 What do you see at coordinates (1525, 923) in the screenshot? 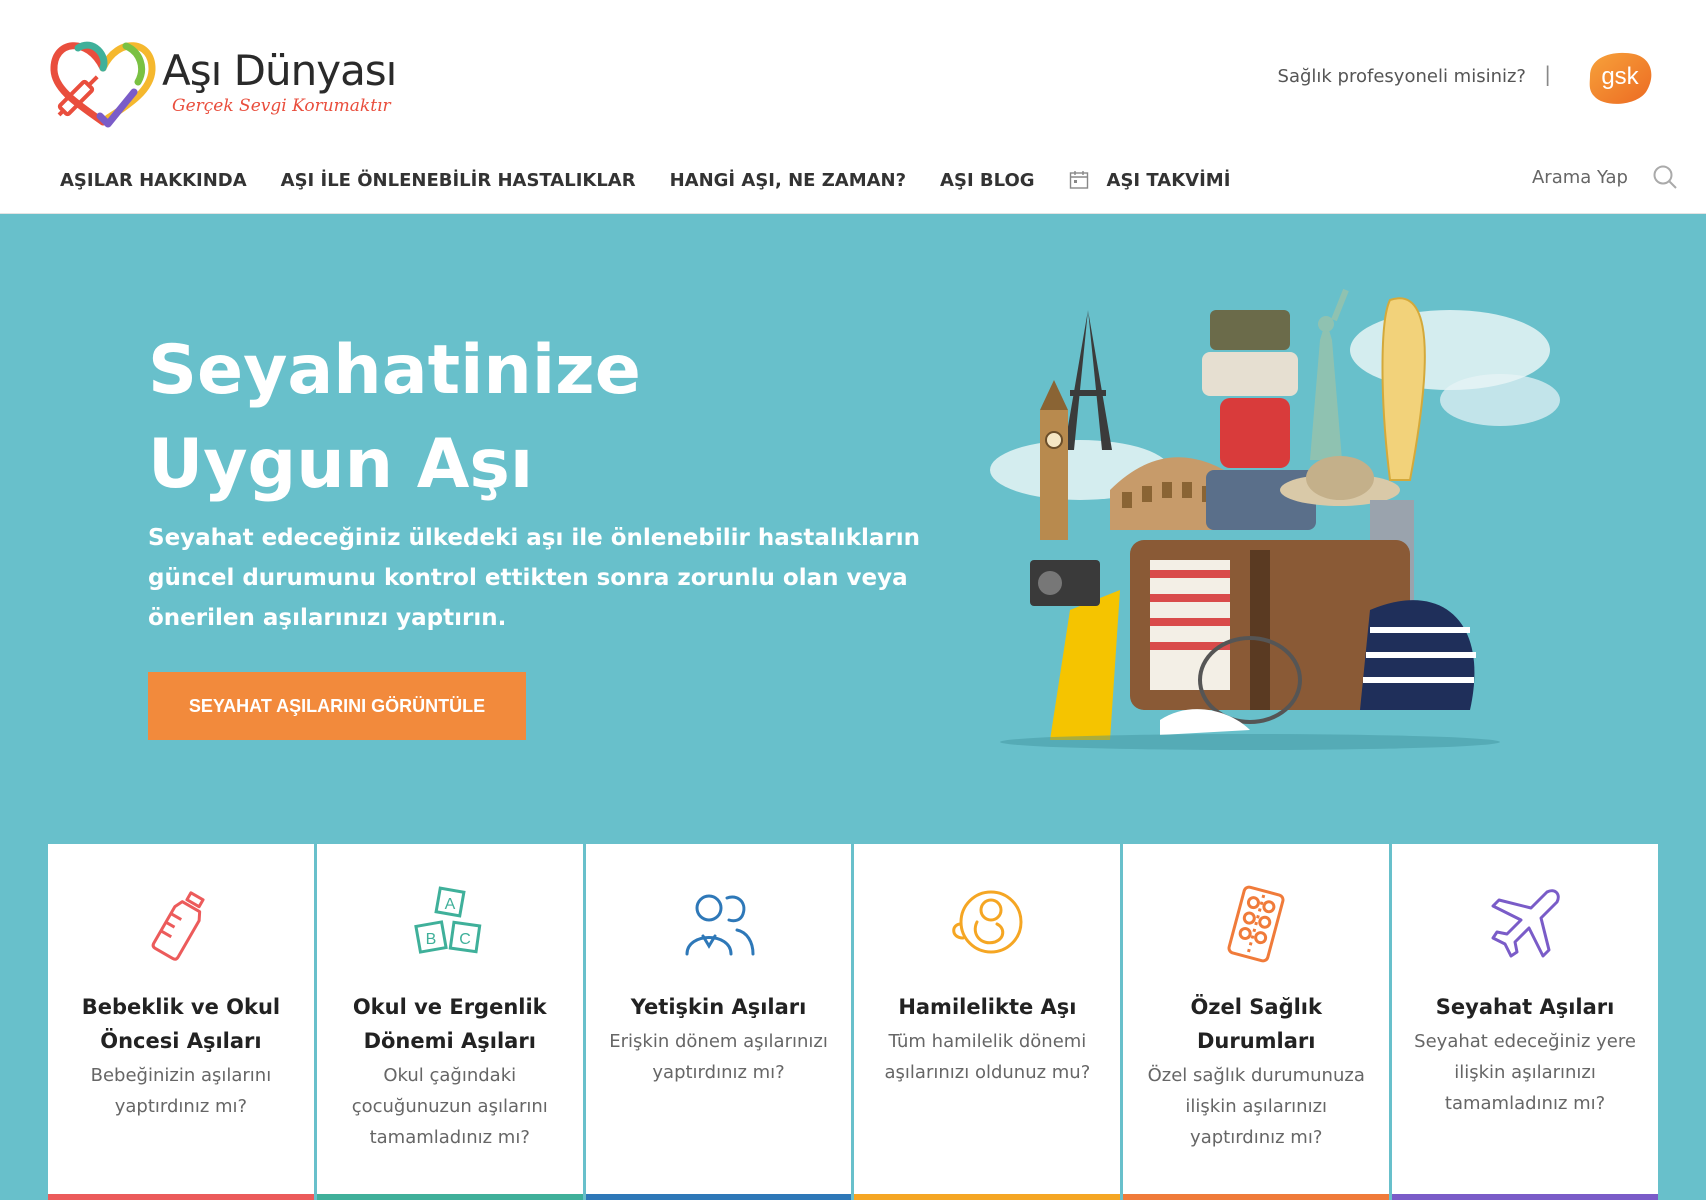
I see `airplane-icon` at bounding box center [1525, 923].